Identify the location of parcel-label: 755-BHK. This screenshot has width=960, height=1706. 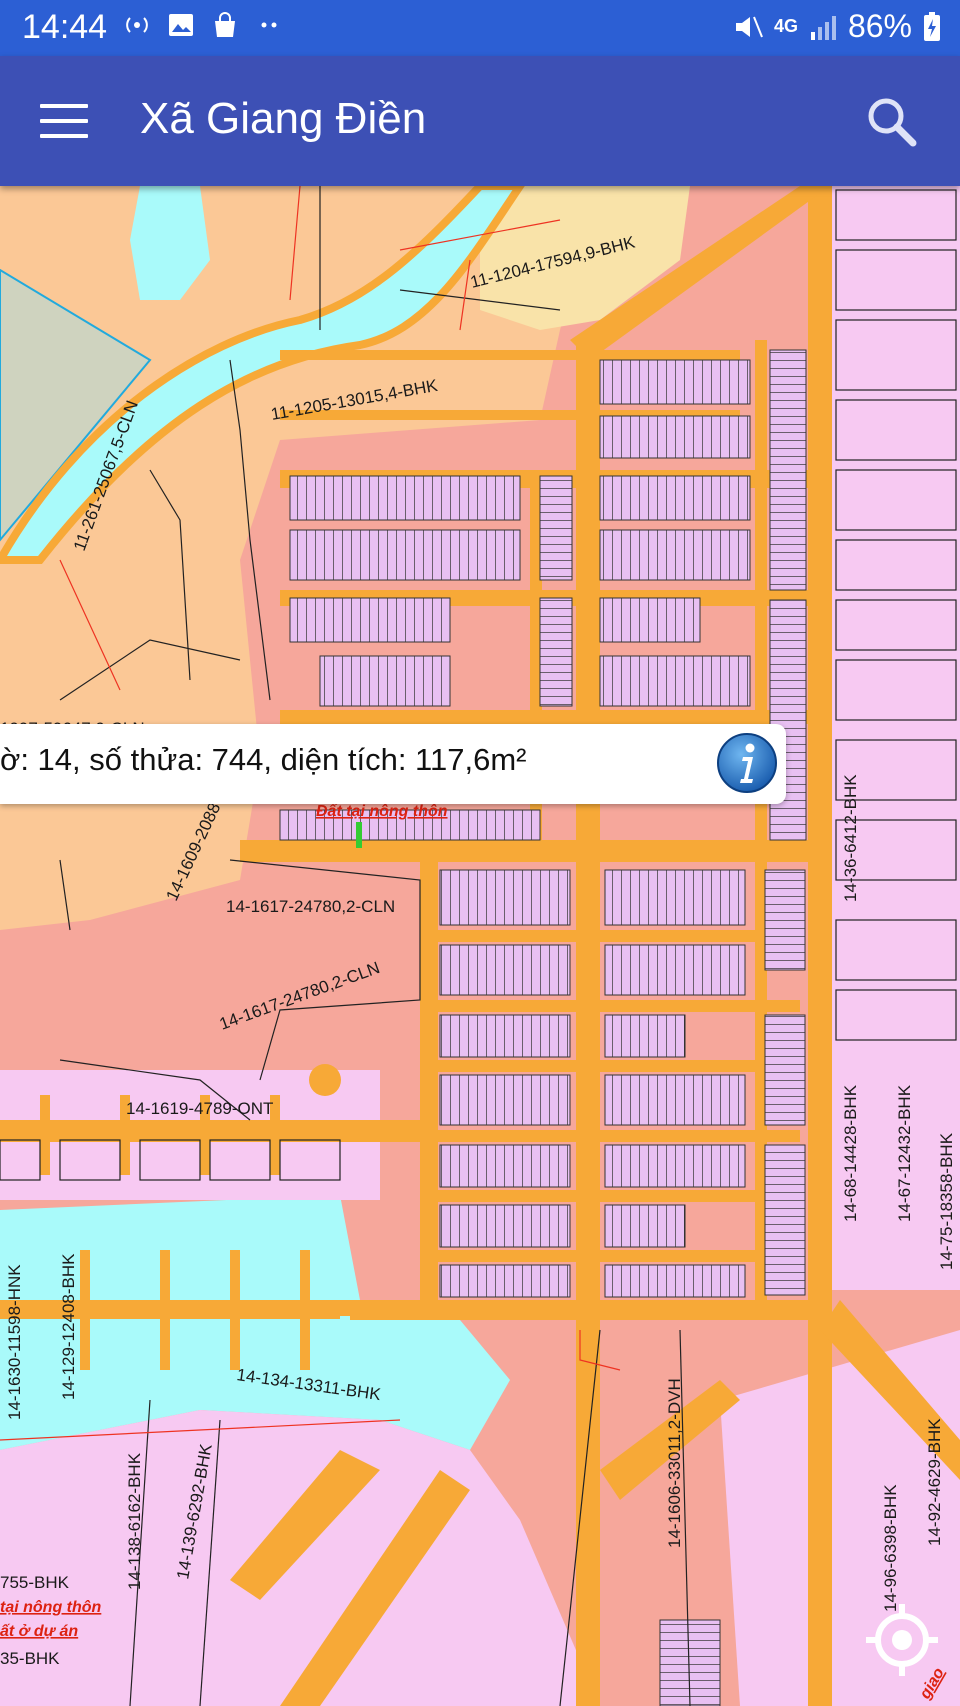
(35, 1582).